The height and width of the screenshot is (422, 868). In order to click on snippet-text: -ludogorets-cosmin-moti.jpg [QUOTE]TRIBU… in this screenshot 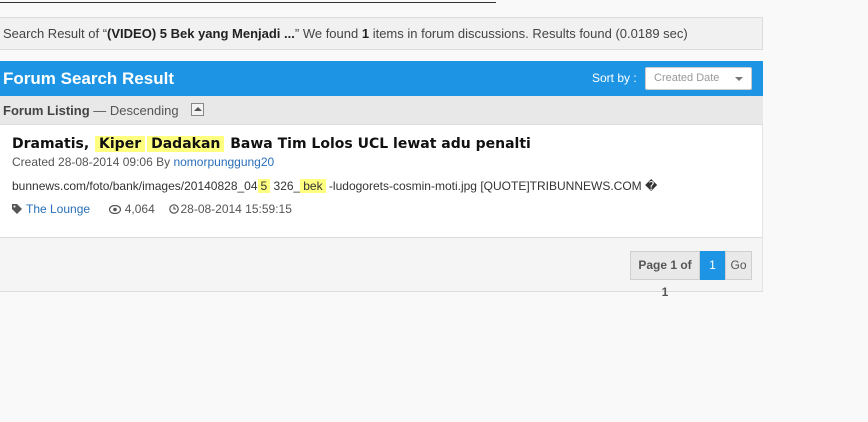, I will do `click(491, 186)`.